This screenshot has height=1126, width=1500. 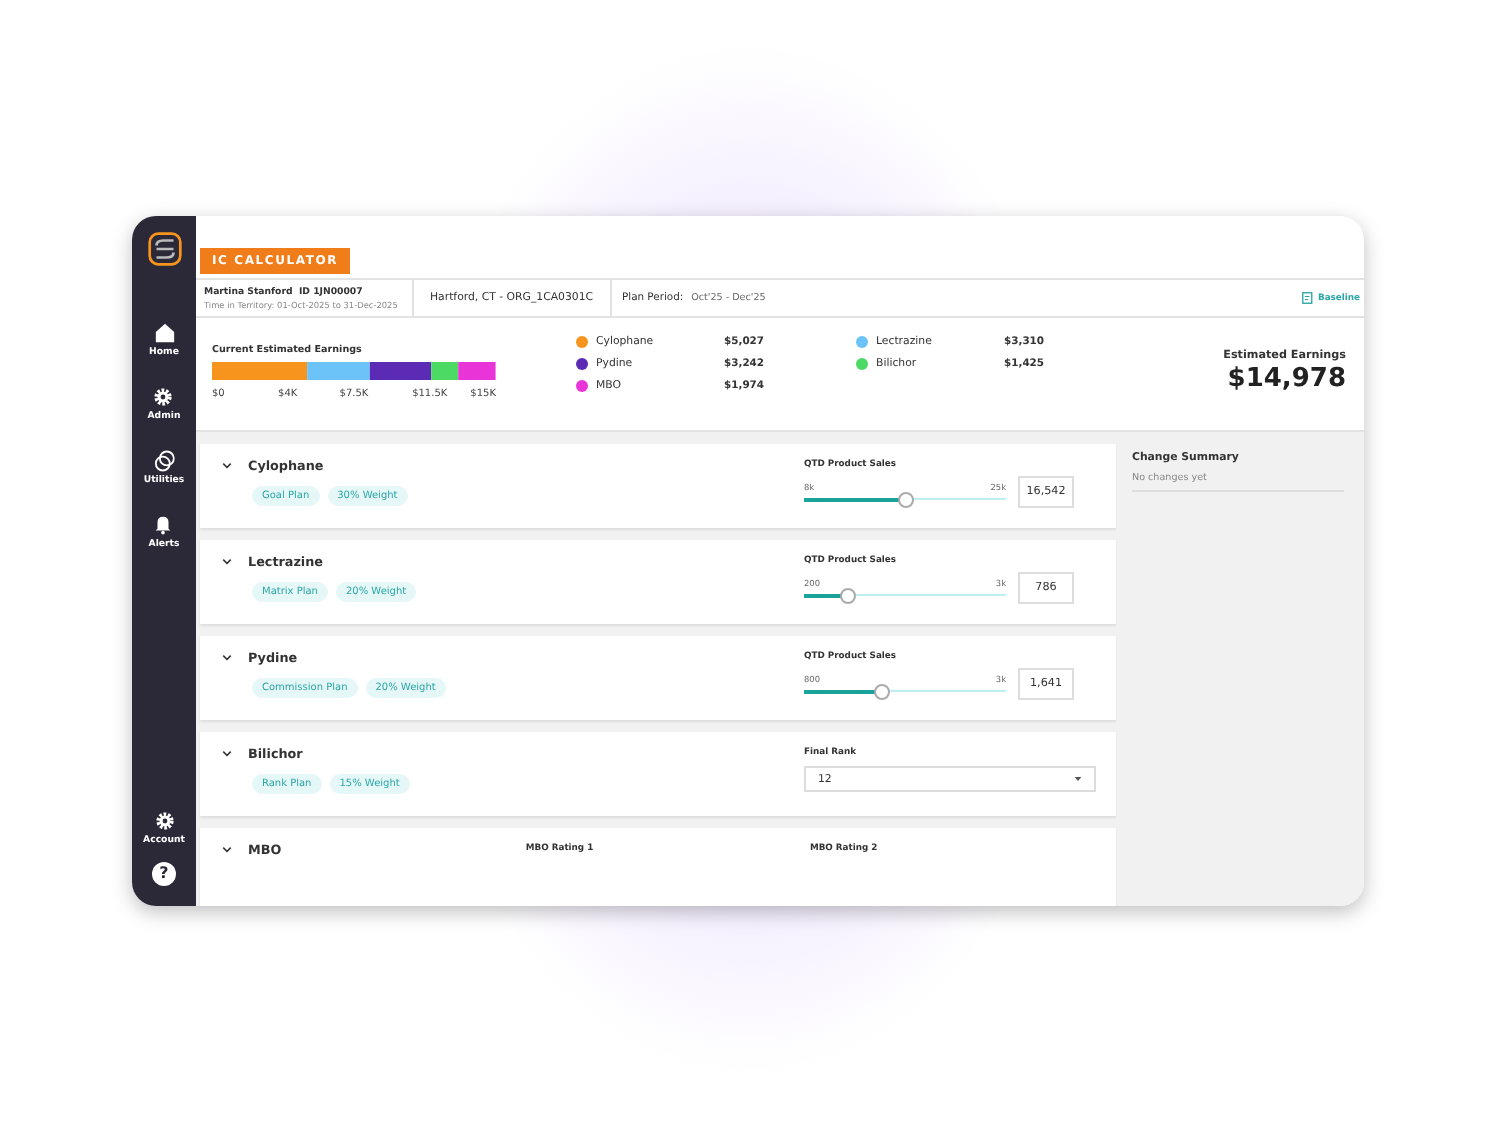 I want to click on earnings-bar-segment, so click(x=477, y=371).